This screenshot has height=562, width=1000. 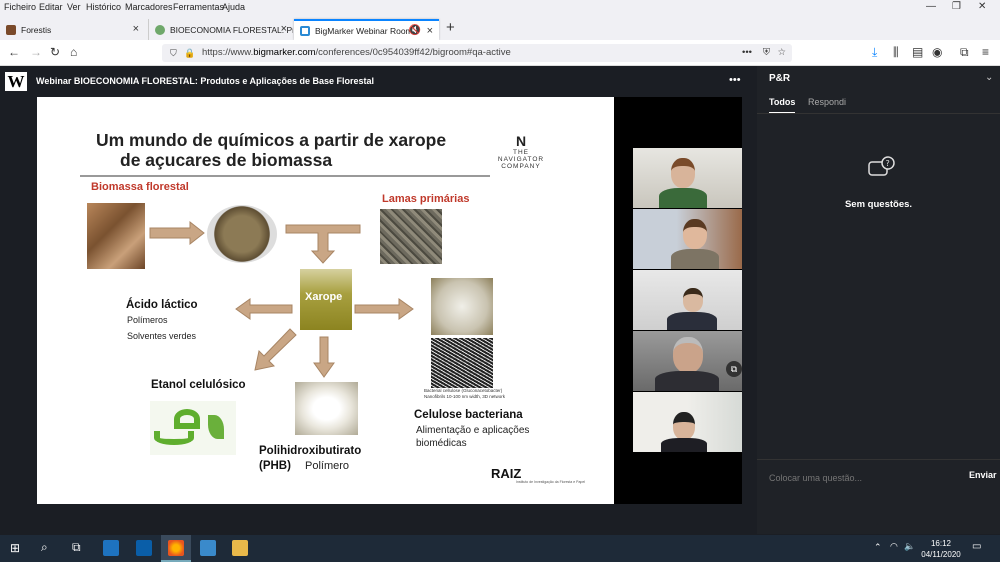 What do you see at coordinates (909, 546) in the screenshot?
I see `volume-icon: 🔈` at bounding box center [909, 546].